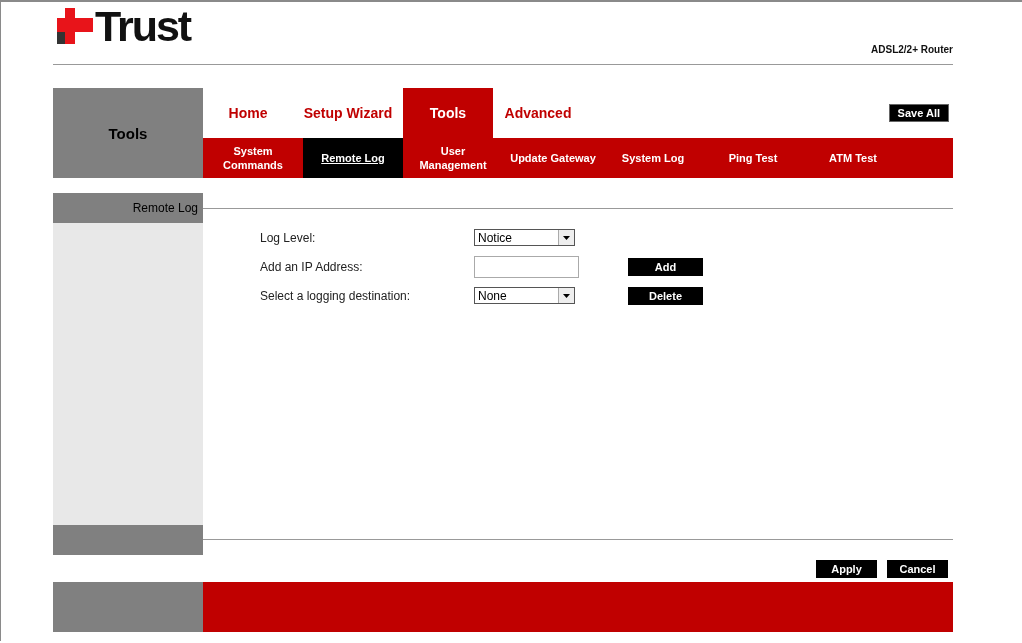  What do you see at coordinates (143, 26) in the screenshot?
I see `logo-text: Trust` at bounding box center [143, 26].